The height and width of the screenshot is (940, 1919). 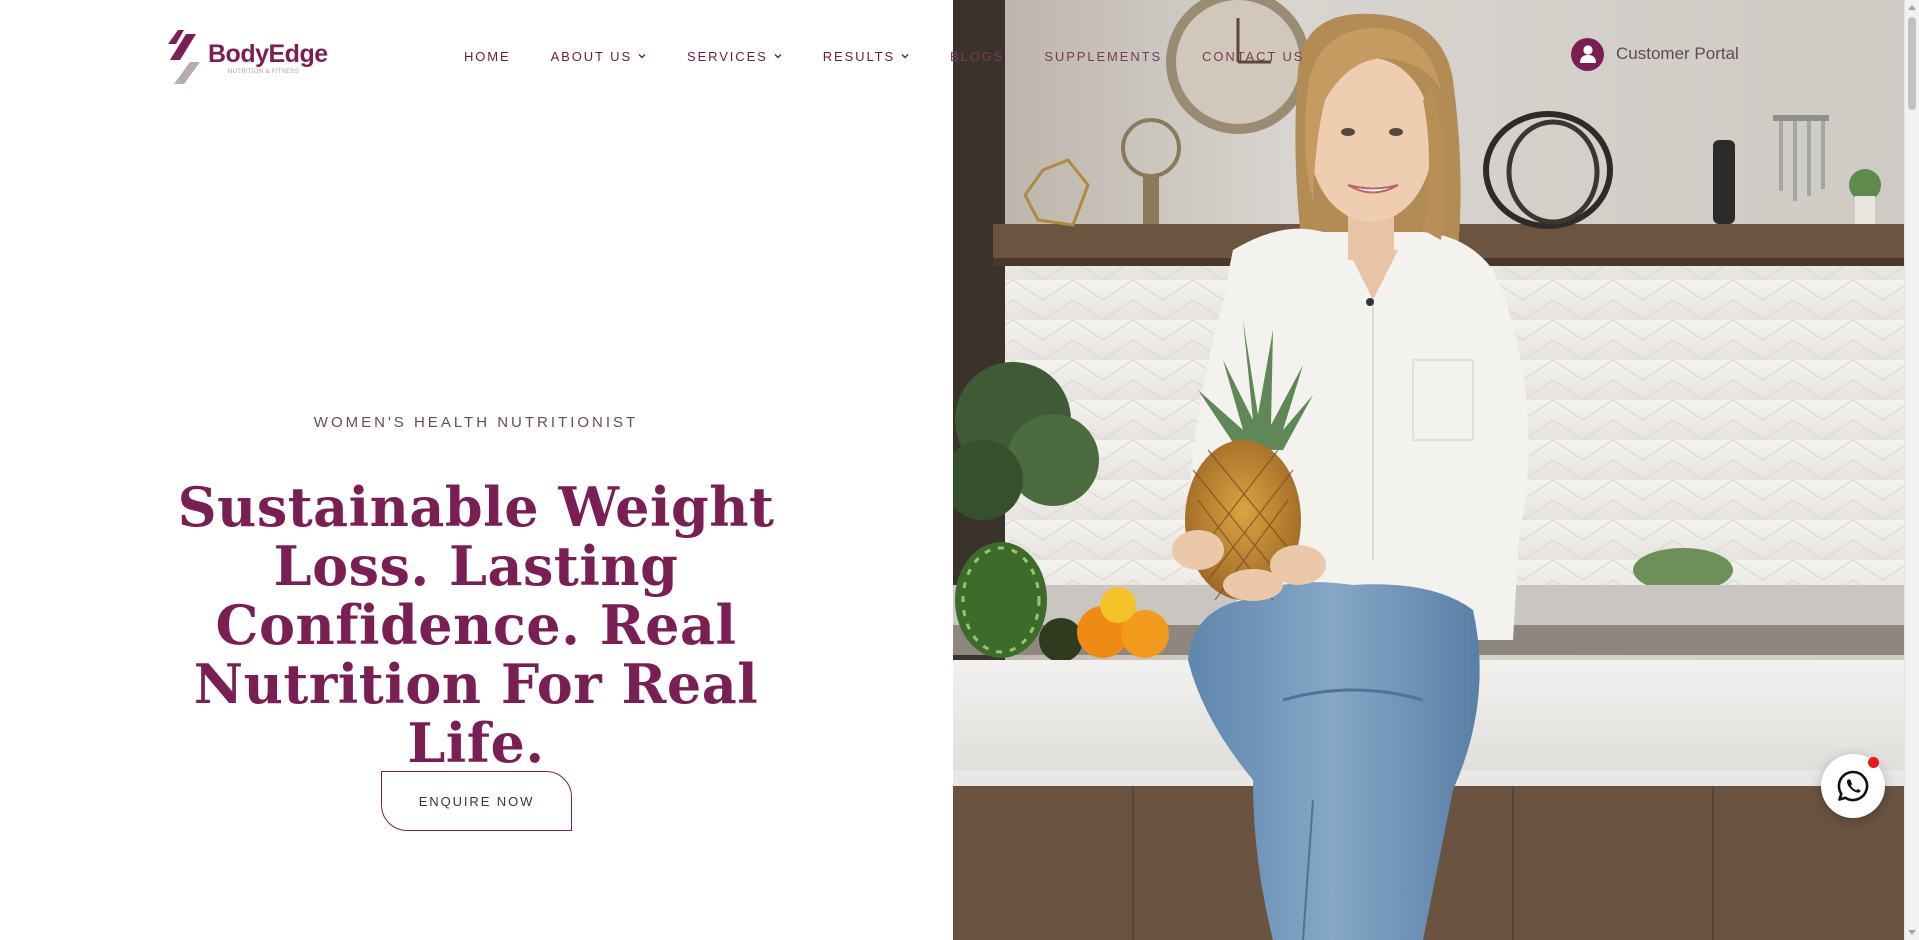 I want to click on headline-line: Confidence. Real, so click(x=476, y=625).